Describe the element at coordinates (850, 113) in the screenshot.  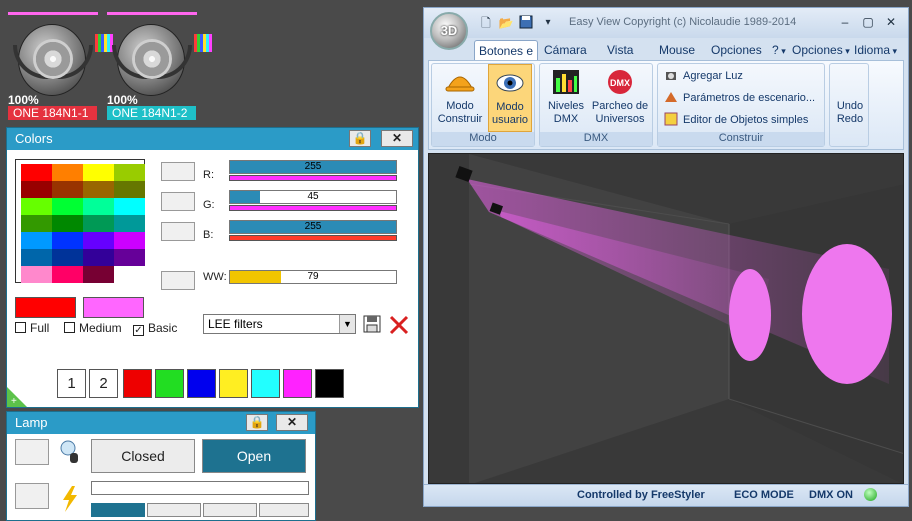
I see `undo-redo-button: Undo Redo` at that location.